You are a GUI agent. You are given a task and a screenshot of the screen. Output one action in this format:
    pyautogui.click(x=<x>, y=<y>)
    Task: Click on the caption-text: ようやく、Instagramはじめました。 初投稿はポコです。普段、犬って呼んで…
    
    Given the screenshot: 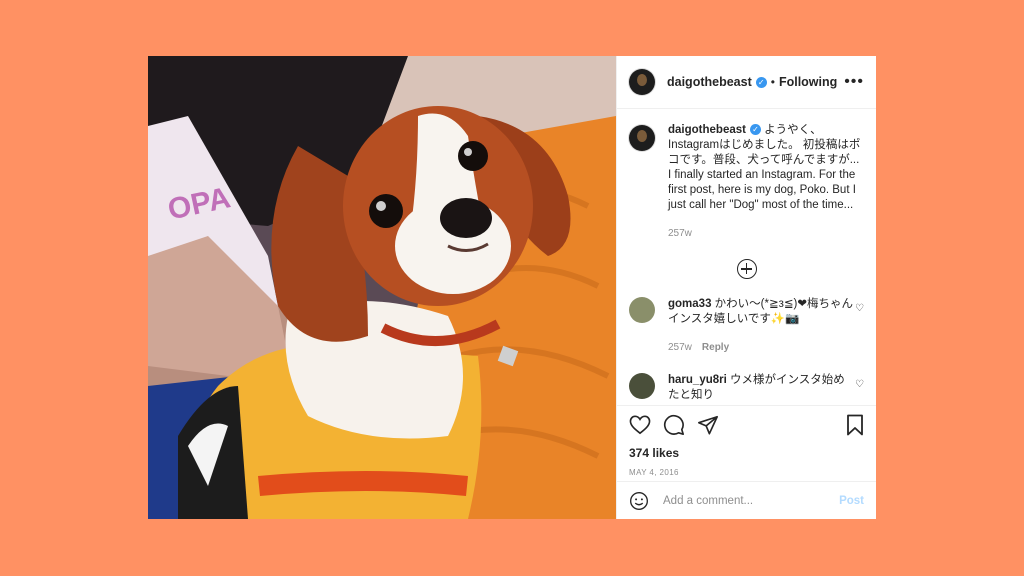 What is the action you would take?
    pyautogui.click(x=764, y=167)
    